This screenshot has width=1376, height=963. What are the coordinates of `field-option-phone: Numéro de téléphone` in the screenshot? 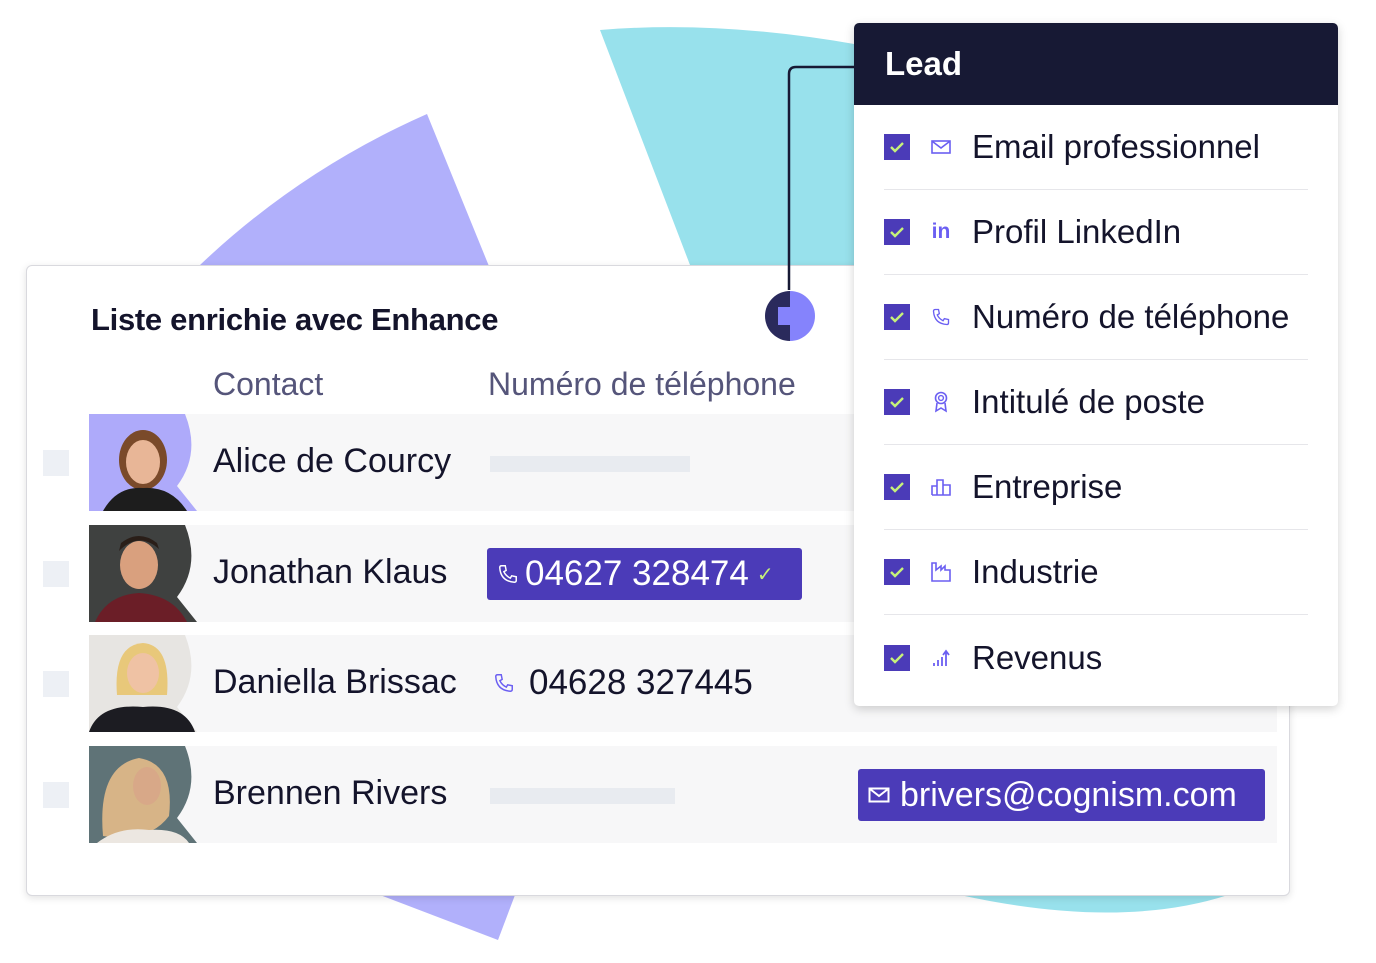 It's located at (1096, 317).